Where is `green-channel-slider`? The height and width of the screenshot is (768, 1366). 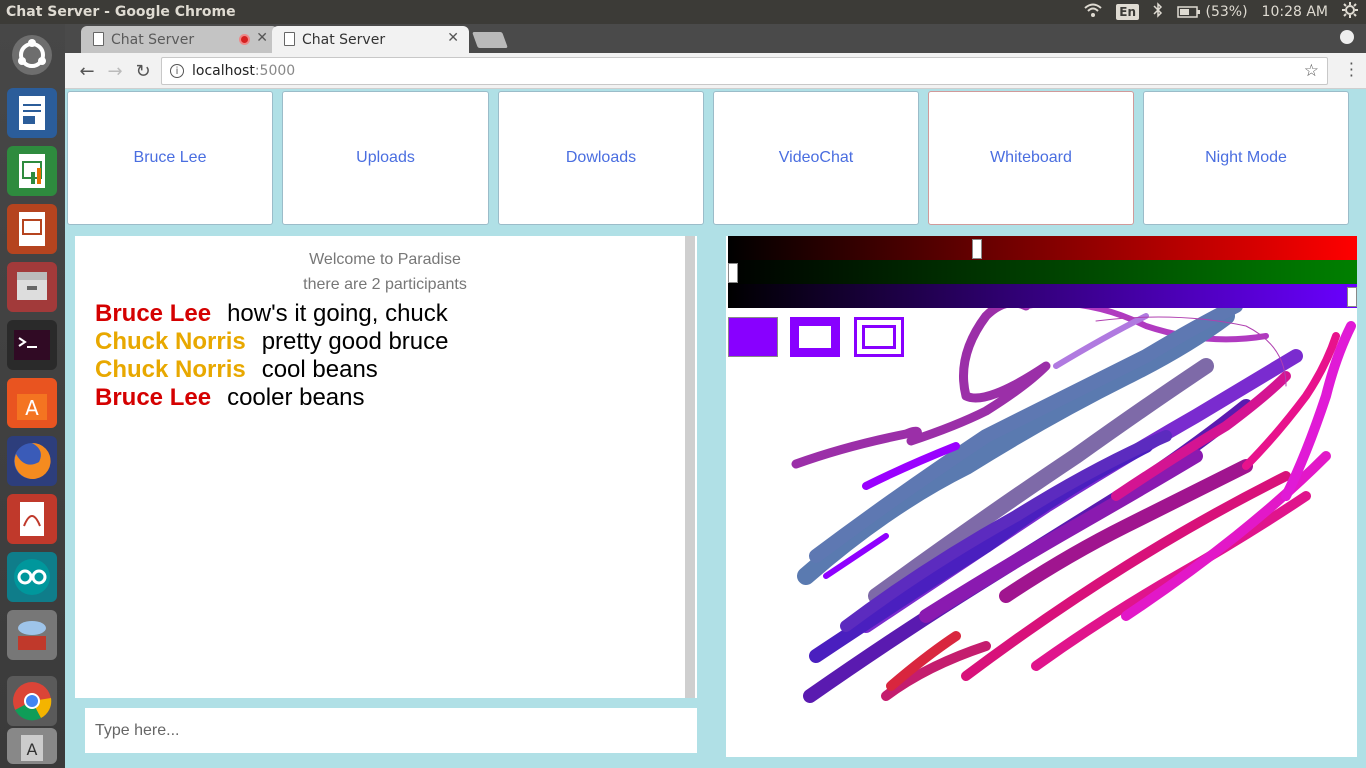 green-channel-slider is located at coordinates (1042, 272).